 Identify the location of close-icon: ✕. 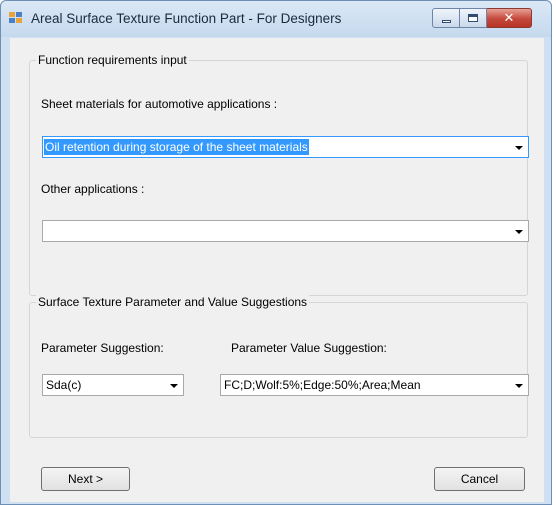
(509, 18).